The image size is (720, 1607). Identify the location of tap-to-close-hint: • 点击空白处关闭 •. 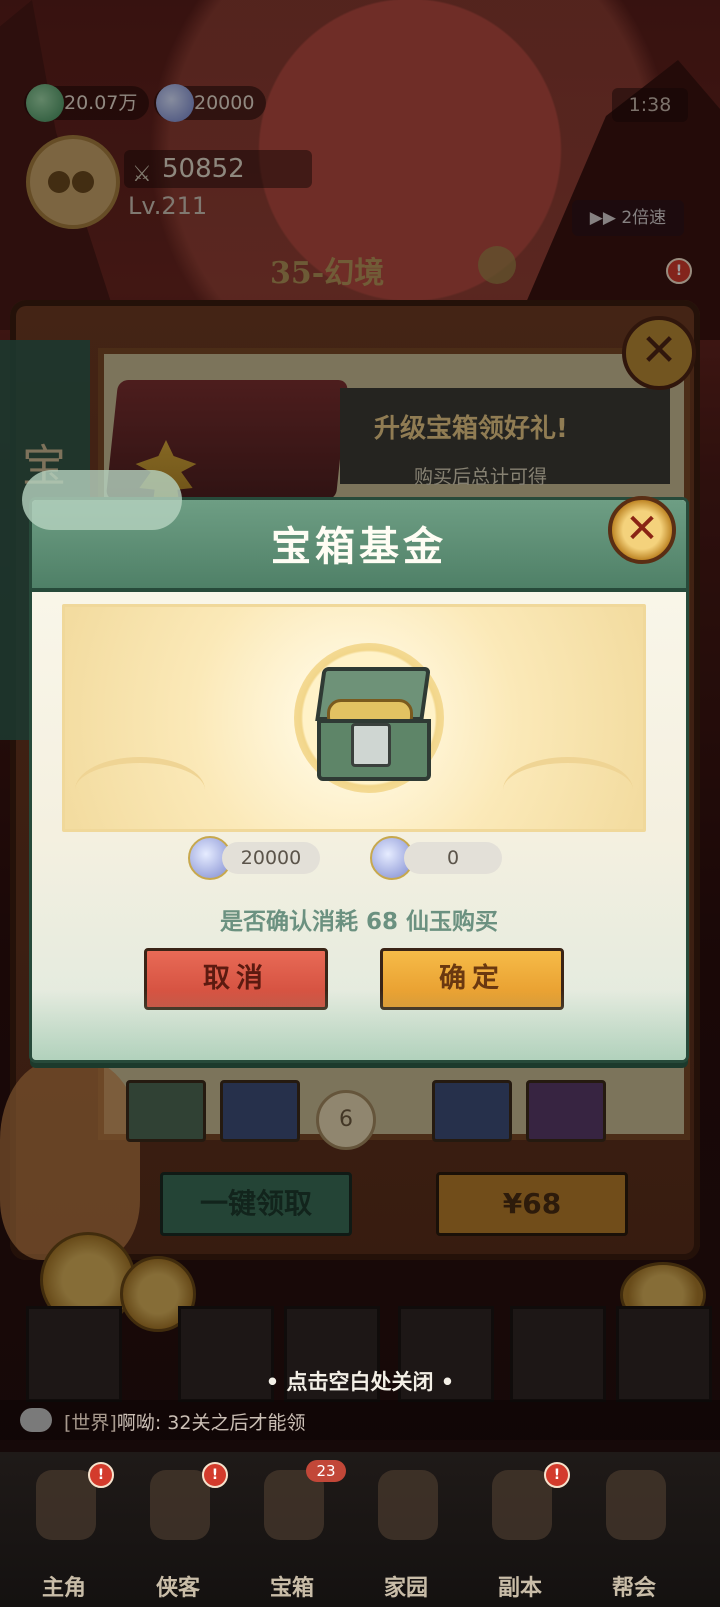
(360, 1382).